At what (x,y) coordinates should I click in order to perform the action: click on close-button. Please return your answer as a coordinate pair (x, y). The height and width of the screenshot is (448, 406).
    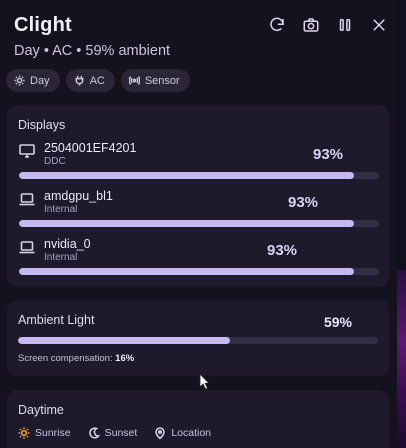
    Looking at the image, I should click on (379, 25).